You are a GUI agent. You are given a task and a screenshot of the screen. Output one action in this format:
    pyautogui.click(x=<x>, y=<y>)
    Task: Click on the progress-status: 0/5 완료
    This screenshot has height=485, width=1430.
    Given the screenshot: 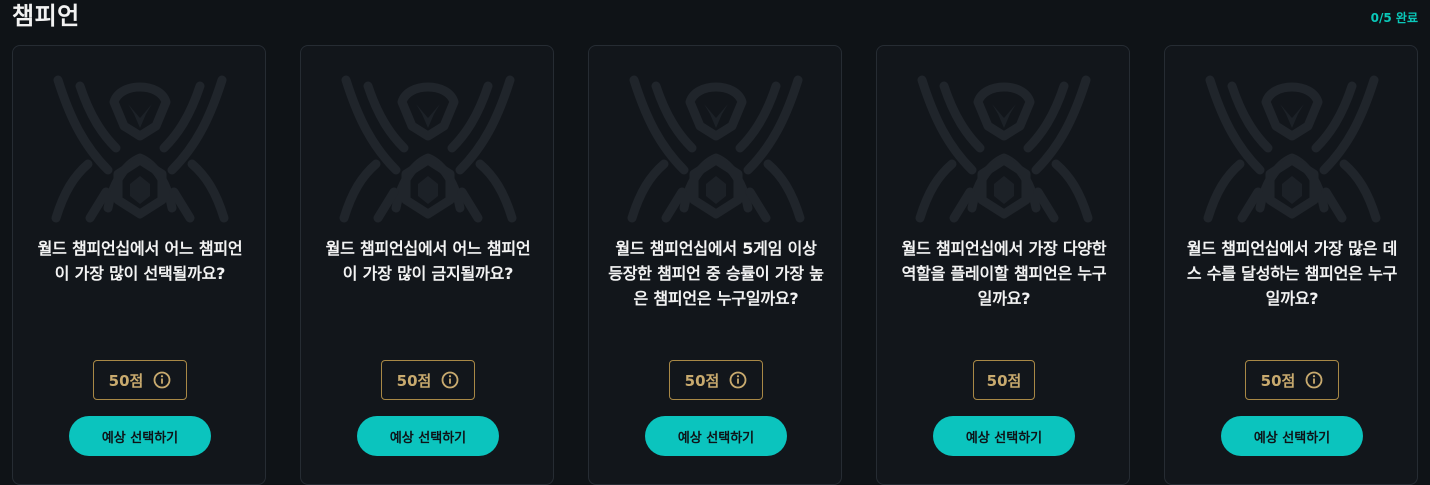 What is the action you would take?
    pyautogui.click(x=1394, y=18)
    